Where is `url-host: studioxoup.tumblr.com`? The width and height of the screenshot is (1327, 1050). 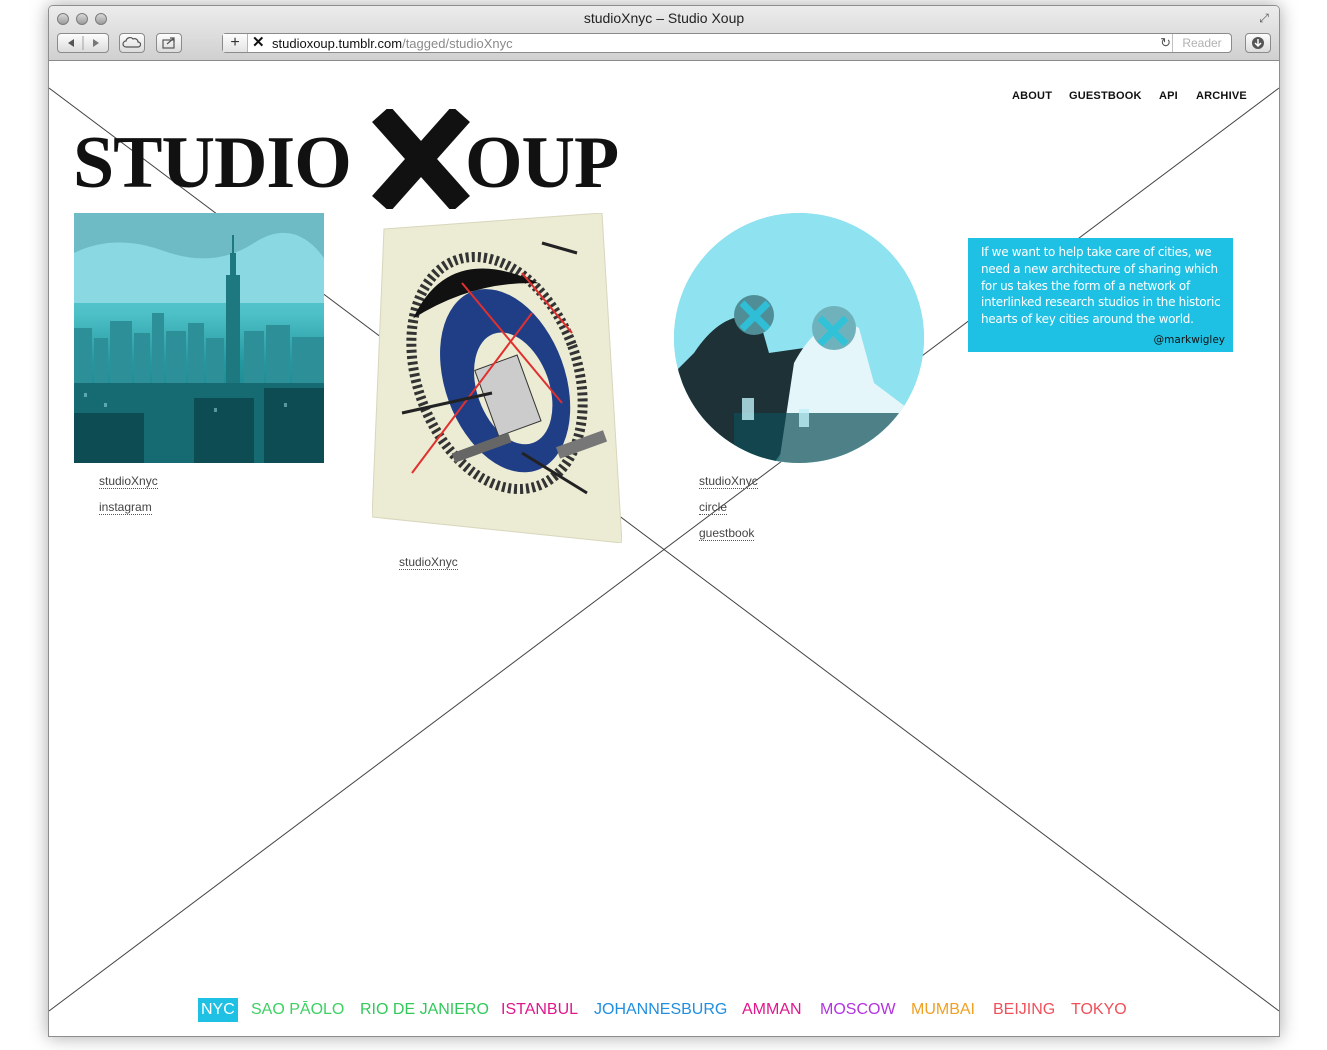 url-host: studioxoup.tumblr.com is located at coordinates (337, 43).